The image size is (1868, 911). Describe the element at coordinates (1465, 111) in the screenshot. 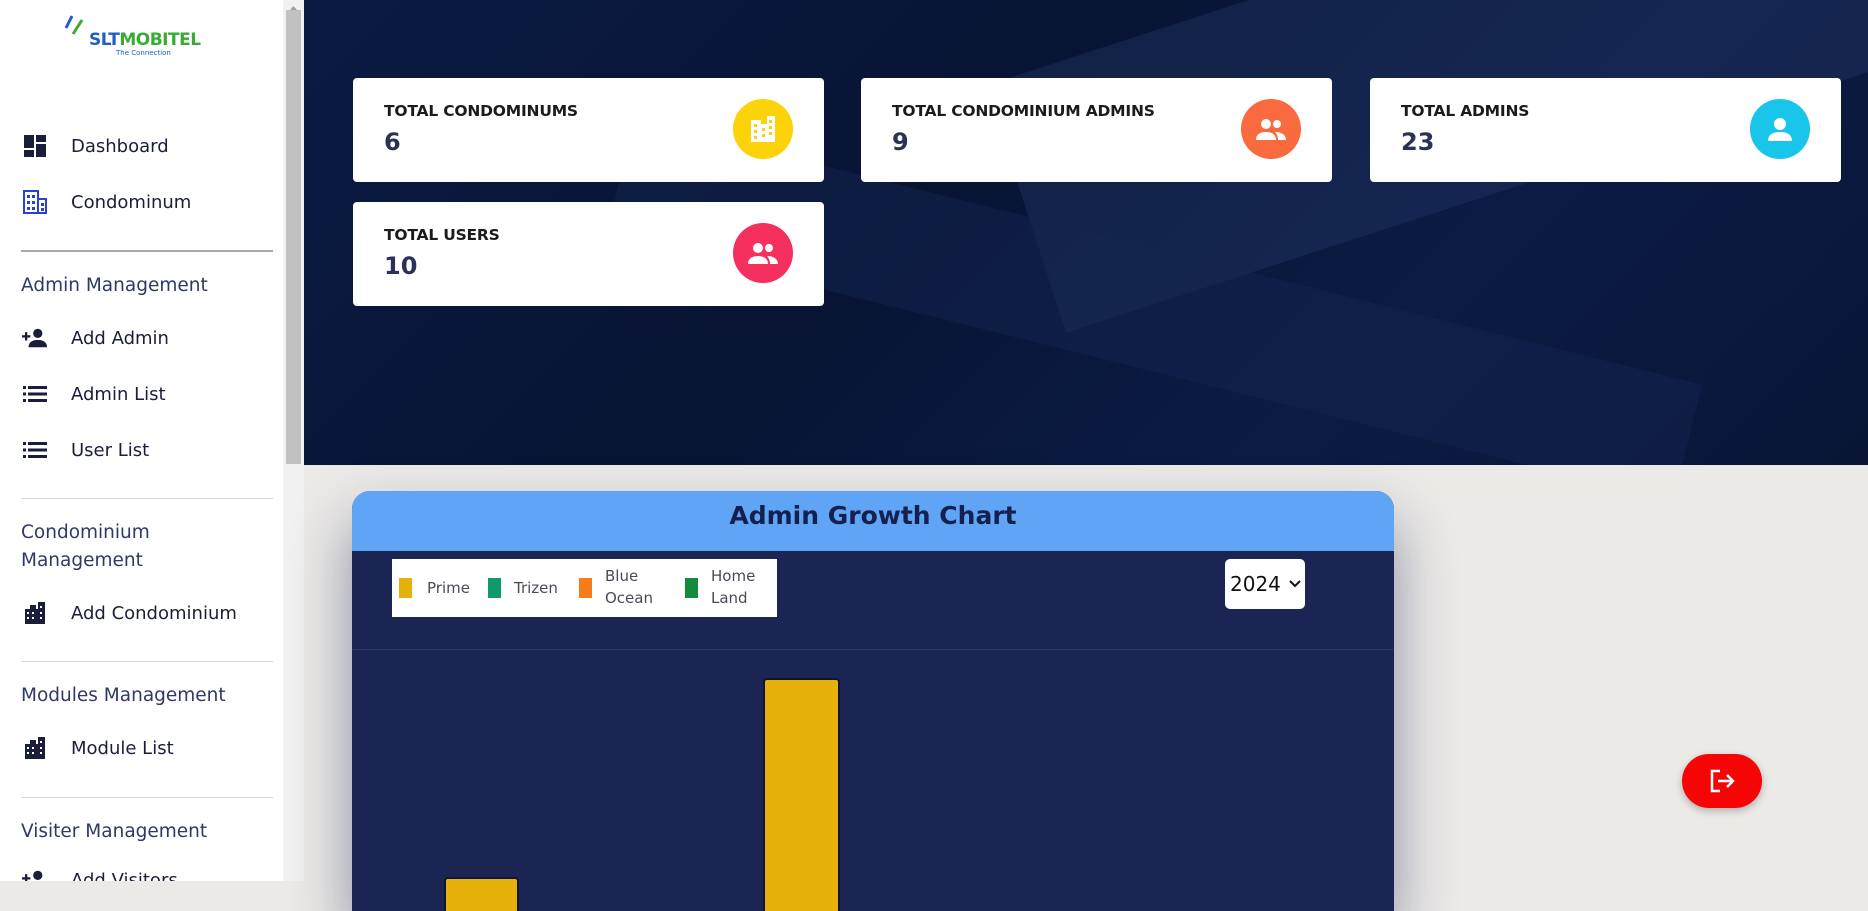

I see `stat-card-title: TOTAL ADMINS` at that location.